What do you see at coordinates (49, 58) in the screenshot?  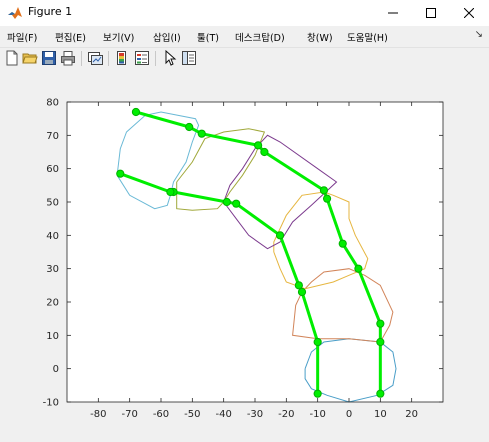 I see `save-icon` at bounding box center [49, 58].